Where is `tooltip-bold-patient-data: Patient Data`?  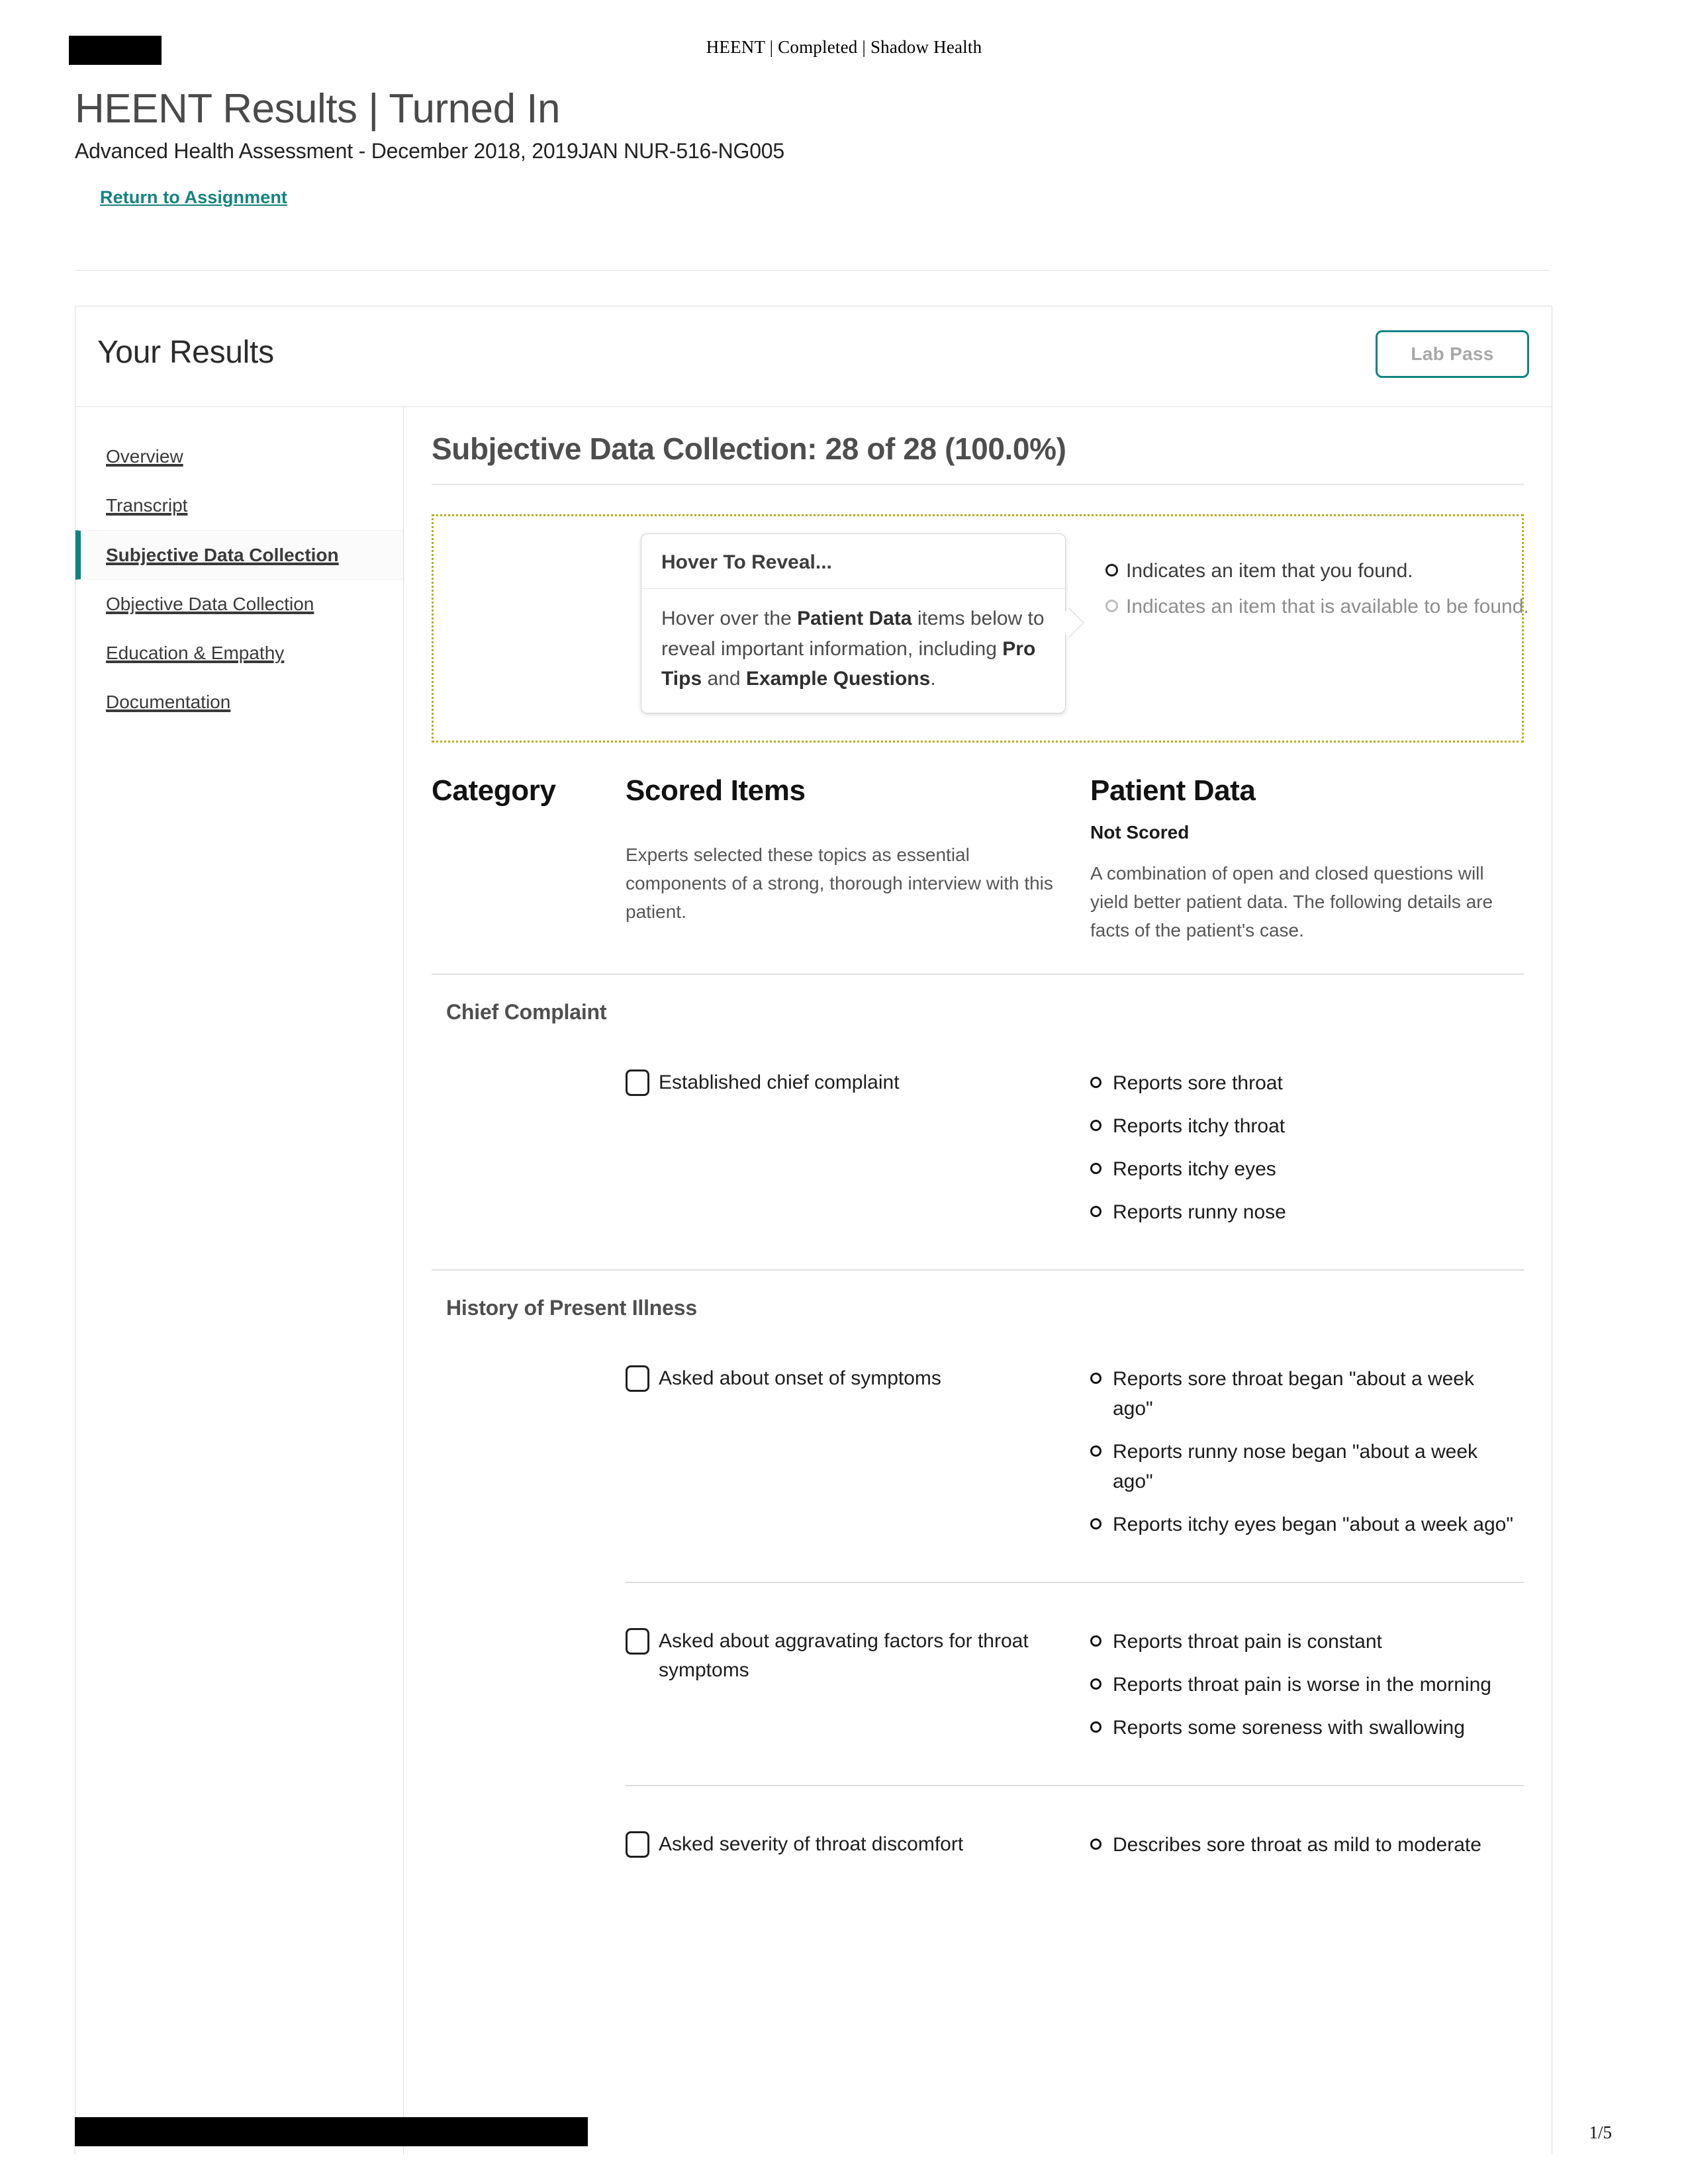 tooltip-bold-patient-data: Patient Data is located at coordinates (854, 618).